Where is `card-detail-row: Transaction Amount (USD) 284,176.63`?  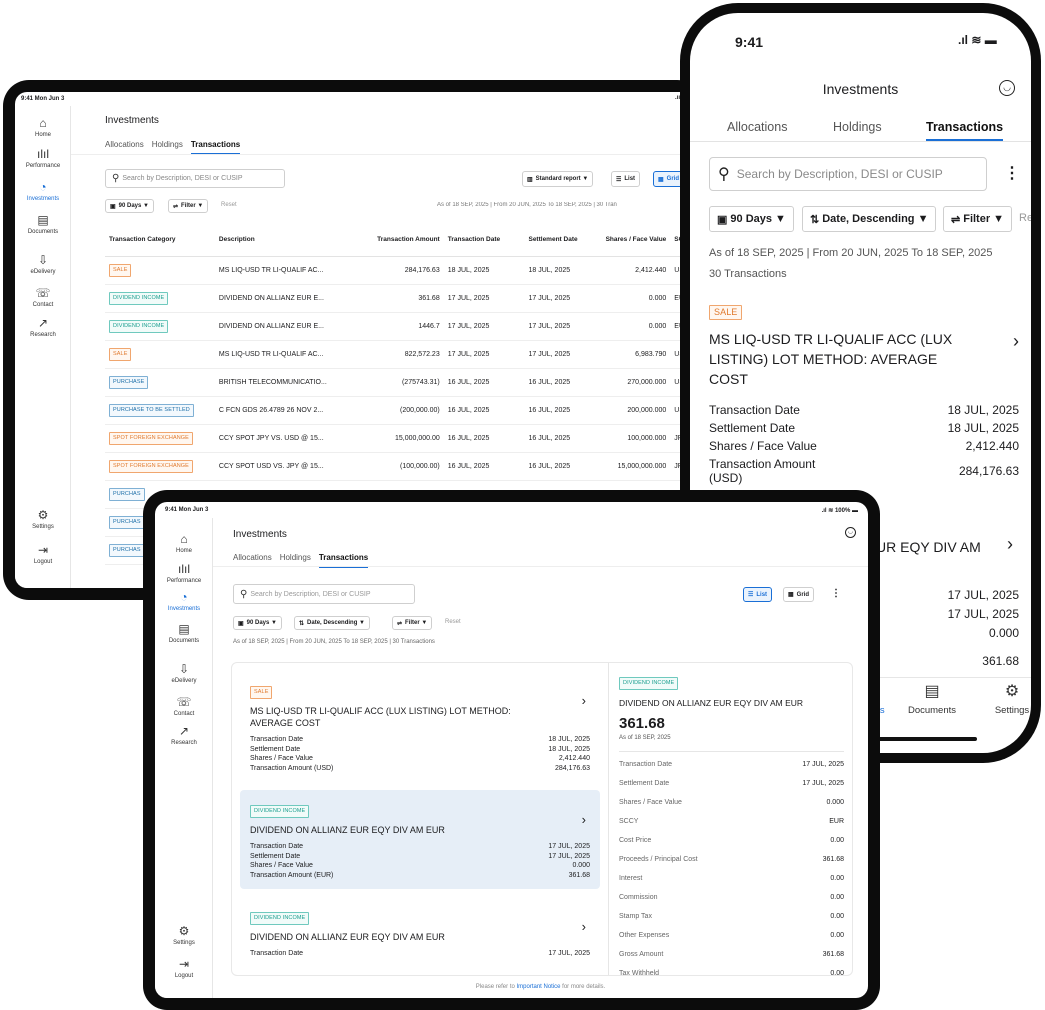 card-detail-row: Transaction Amount (USD) 284,176.63 is located at coordinates (864, 471).